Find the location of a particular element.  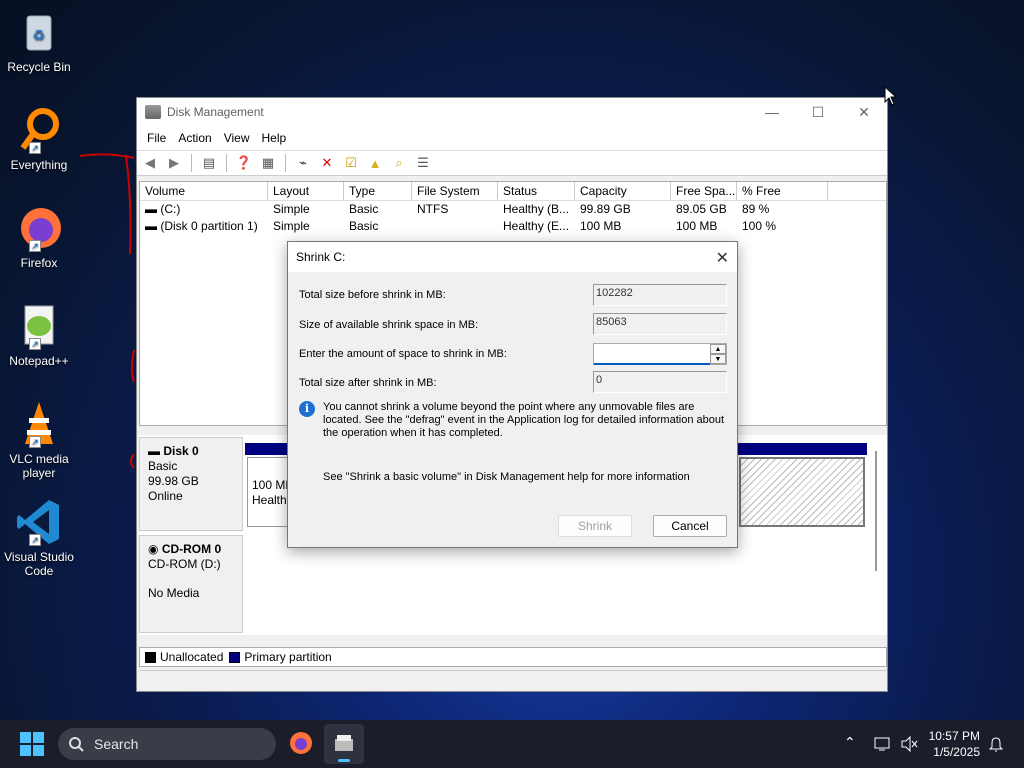

properties-icon: ▦ is located at coordinates (268, 163).